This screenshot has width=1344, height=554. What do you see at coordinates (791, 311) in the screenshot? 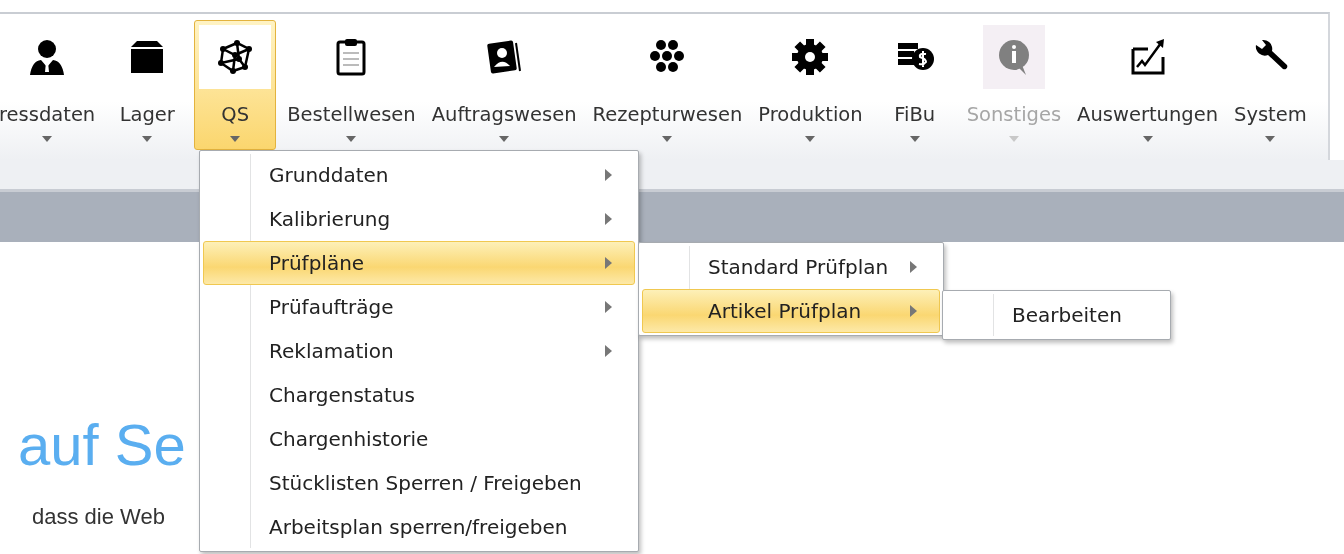
I see `menu-item: Artikel Prüfplan` at bounding box center [791, 311].